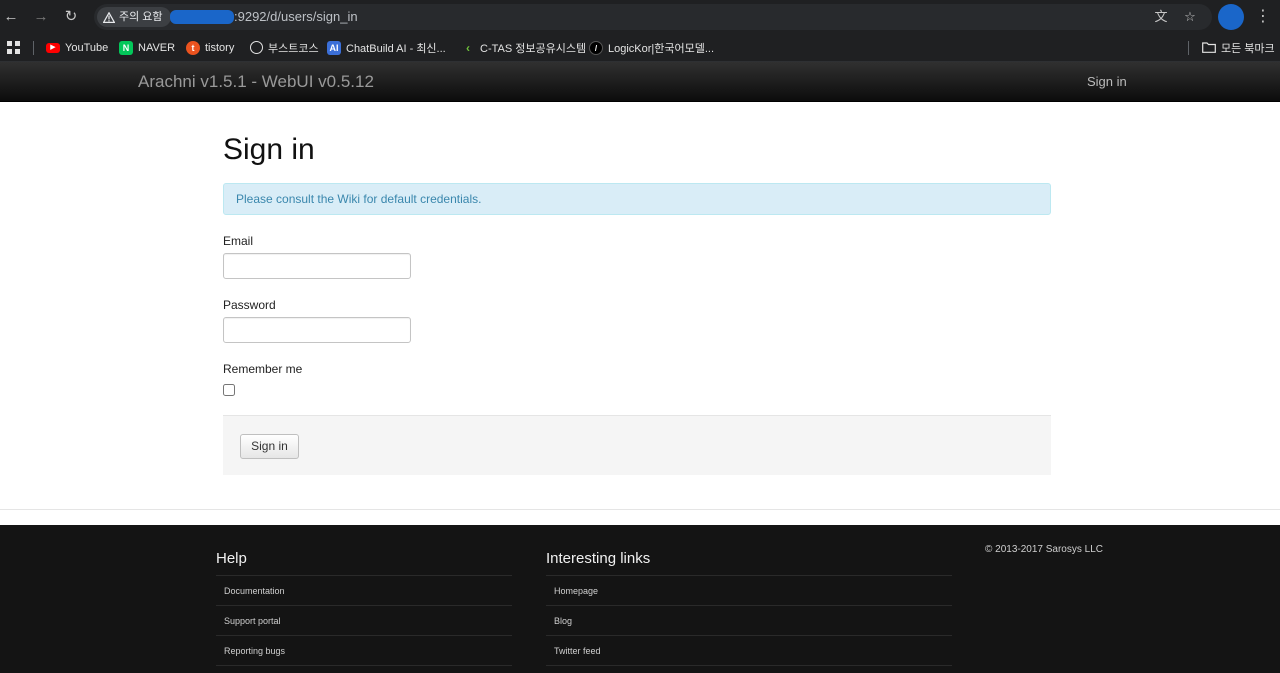 The width and height of the screenshot is (1280, 673). I want to click on reload-icon: ↻, so click(71, 17).